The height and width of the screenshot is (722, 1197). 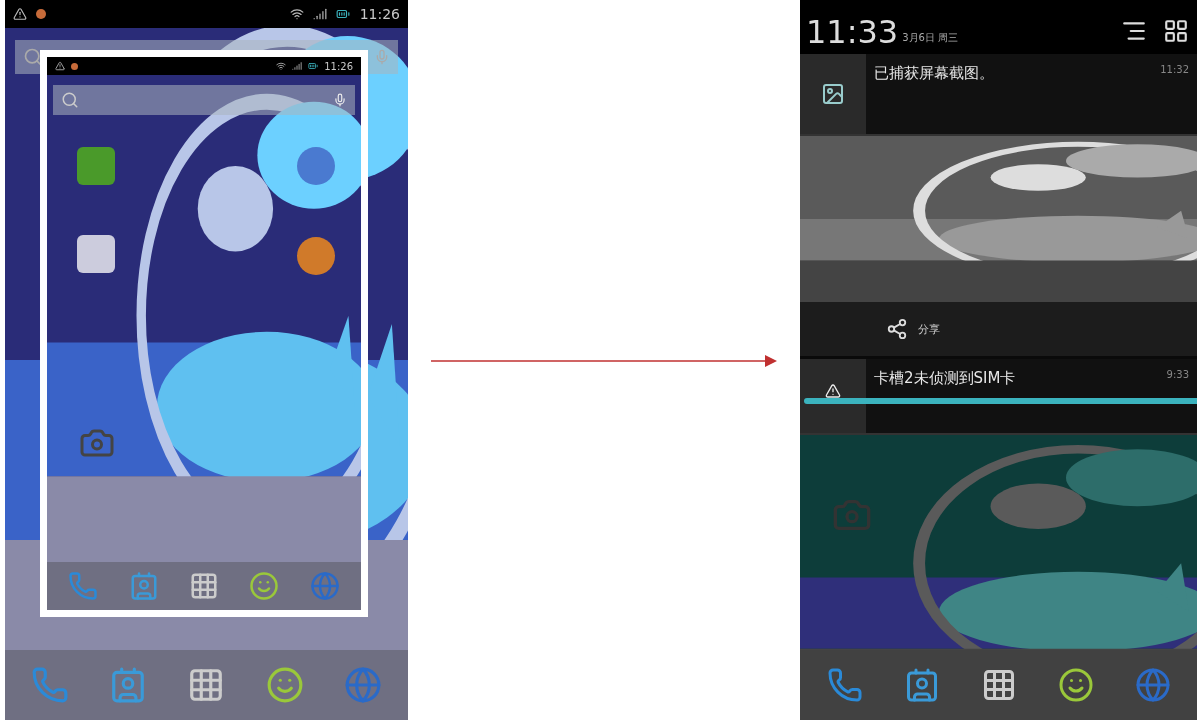 What do you see at coordinates (833, 94) in the screenshot?
I see `image-icon` at bounding box center [833, 94].